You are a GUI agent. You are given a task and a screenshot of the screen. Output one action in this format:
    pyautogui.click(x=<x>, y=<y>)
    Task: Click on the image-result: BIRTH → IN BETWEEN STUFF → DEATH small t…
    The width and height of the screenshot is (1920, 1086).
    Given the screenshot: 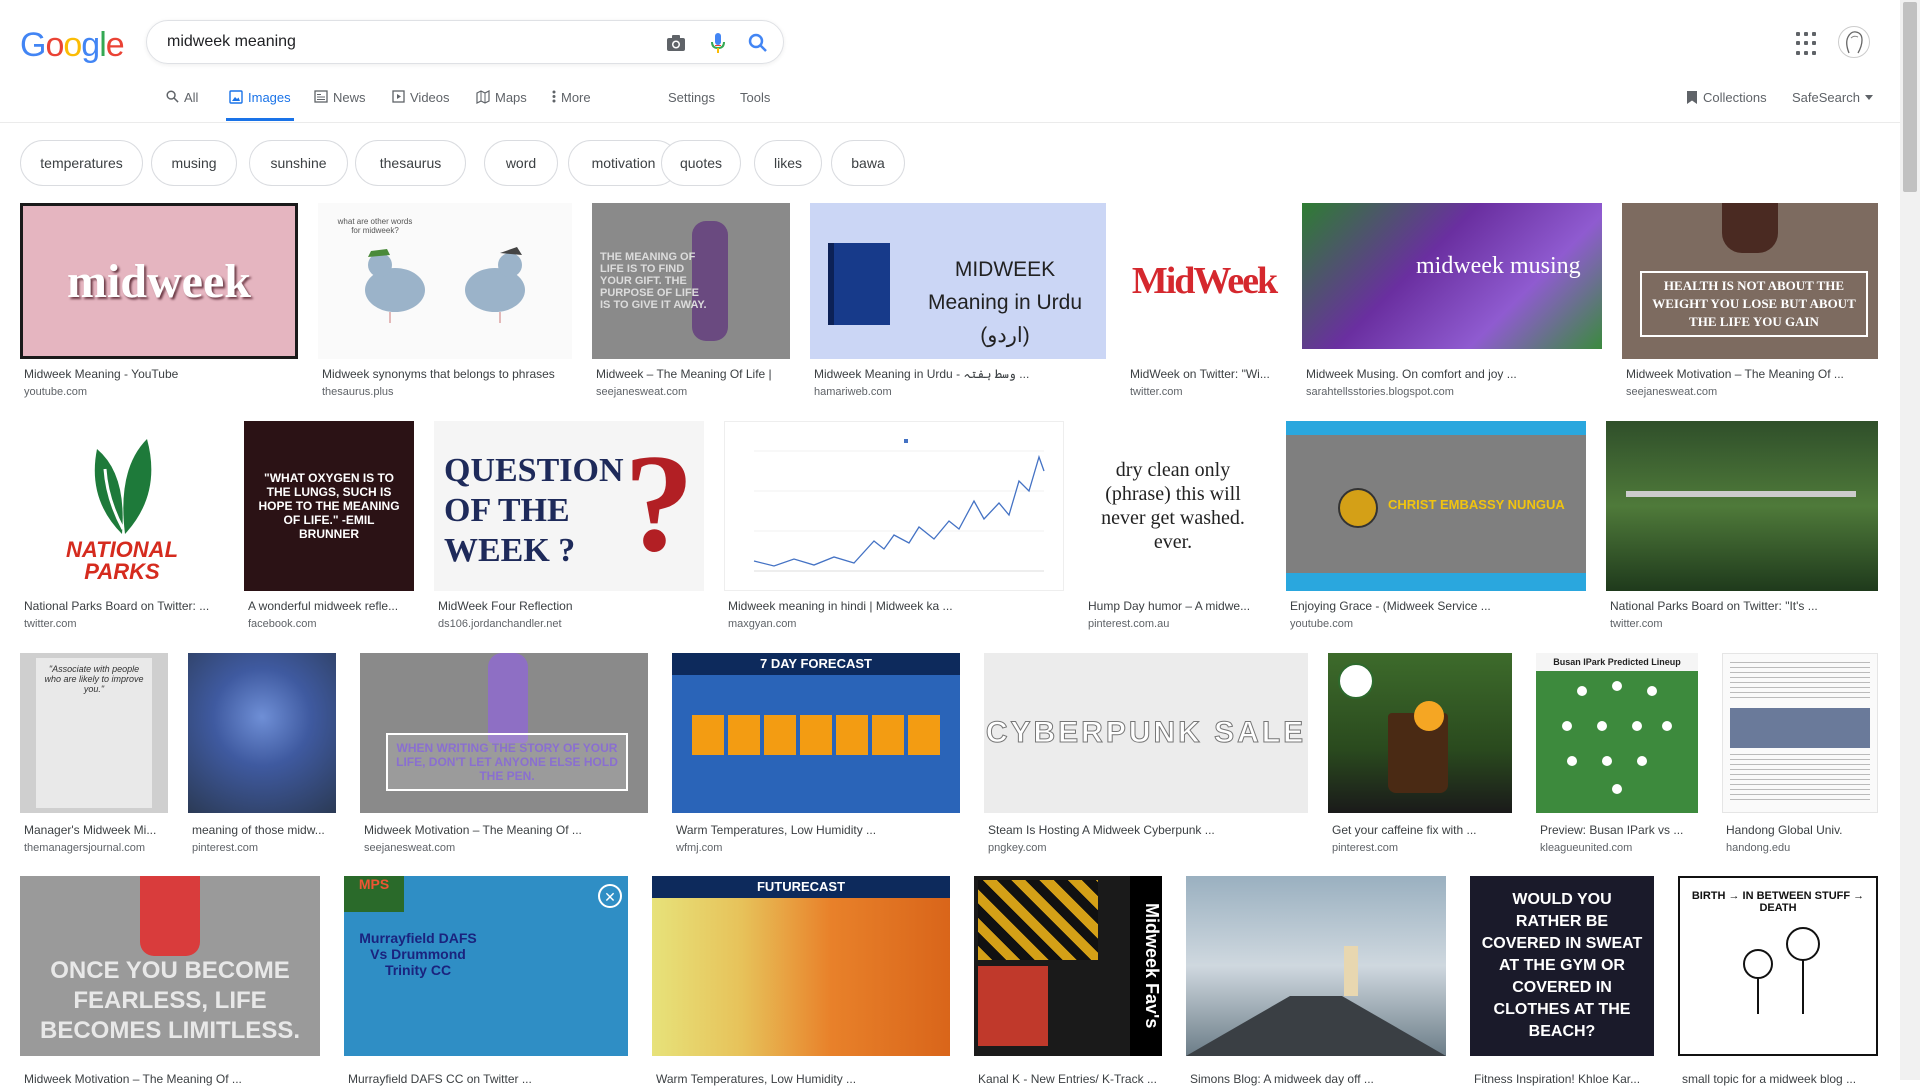 What is the action you would take?
    pyautogui.click(x=1779, y=981)
    